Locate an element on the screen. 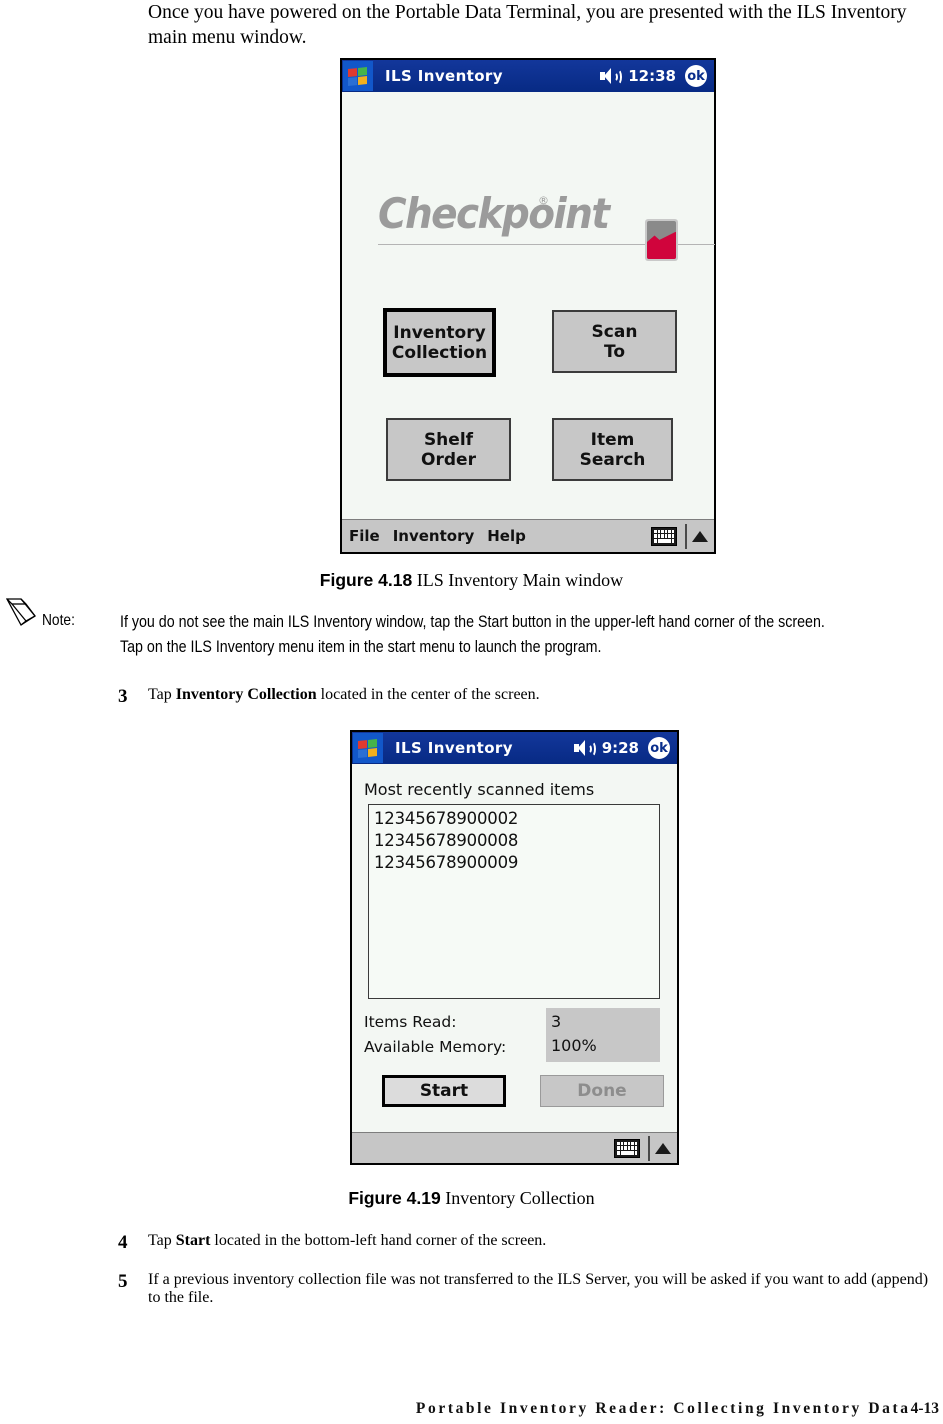 The height and width of the screenshot is (1424, 943). menu-item-file: File is located at coordinates (364, 536).